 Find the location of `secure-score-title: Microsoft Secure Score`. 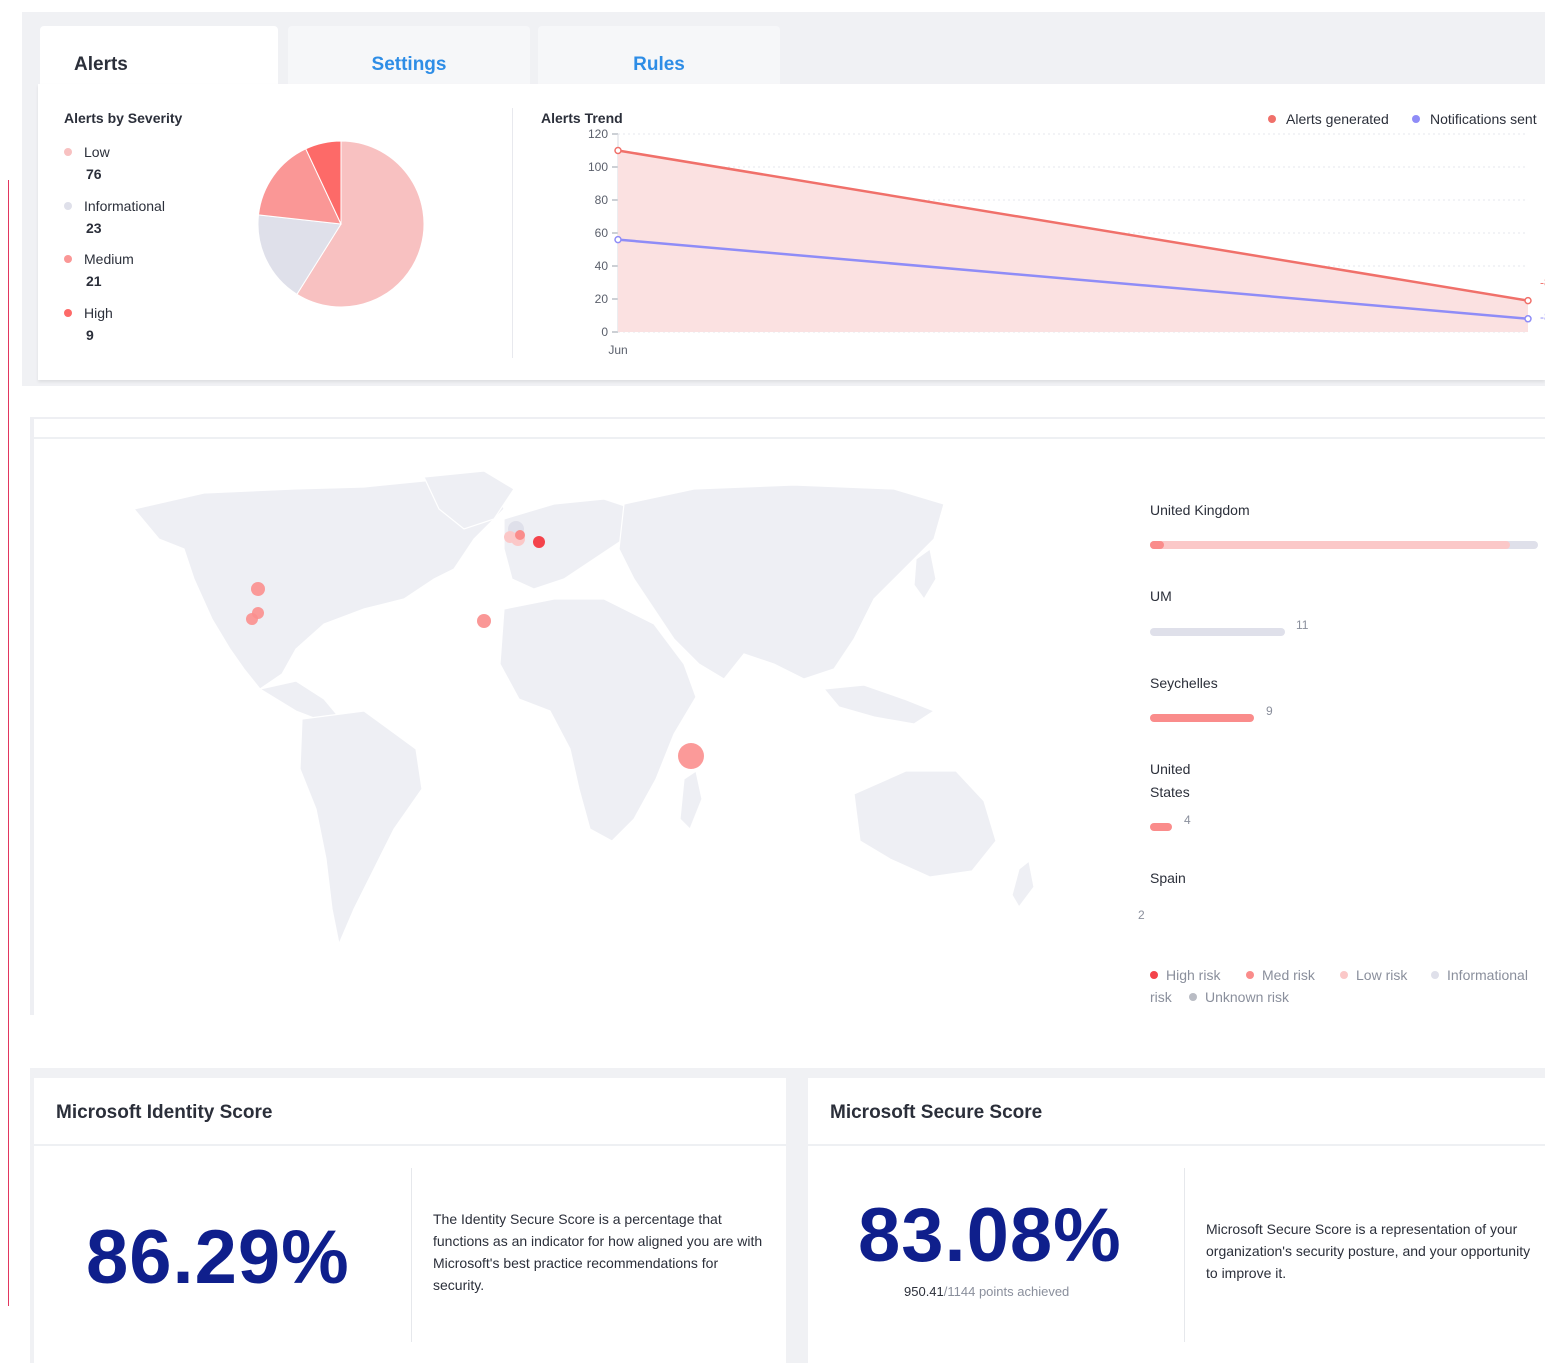

secure-score-title: Microsoft Secure Score is located at coordinates (936, 1112).